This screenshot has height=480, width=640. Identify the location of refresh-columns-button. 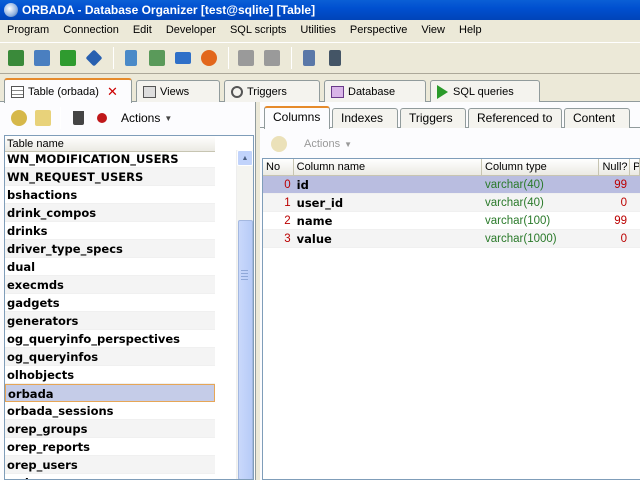
(279, 144).